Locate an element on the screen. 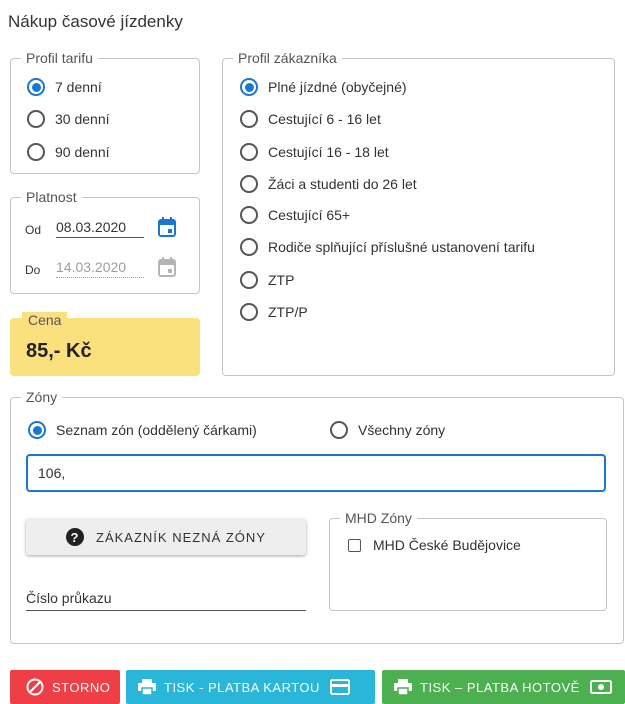 The width and height of the screenshot is (625, 704). price-label: Cena is located at coordinates (45, 320).